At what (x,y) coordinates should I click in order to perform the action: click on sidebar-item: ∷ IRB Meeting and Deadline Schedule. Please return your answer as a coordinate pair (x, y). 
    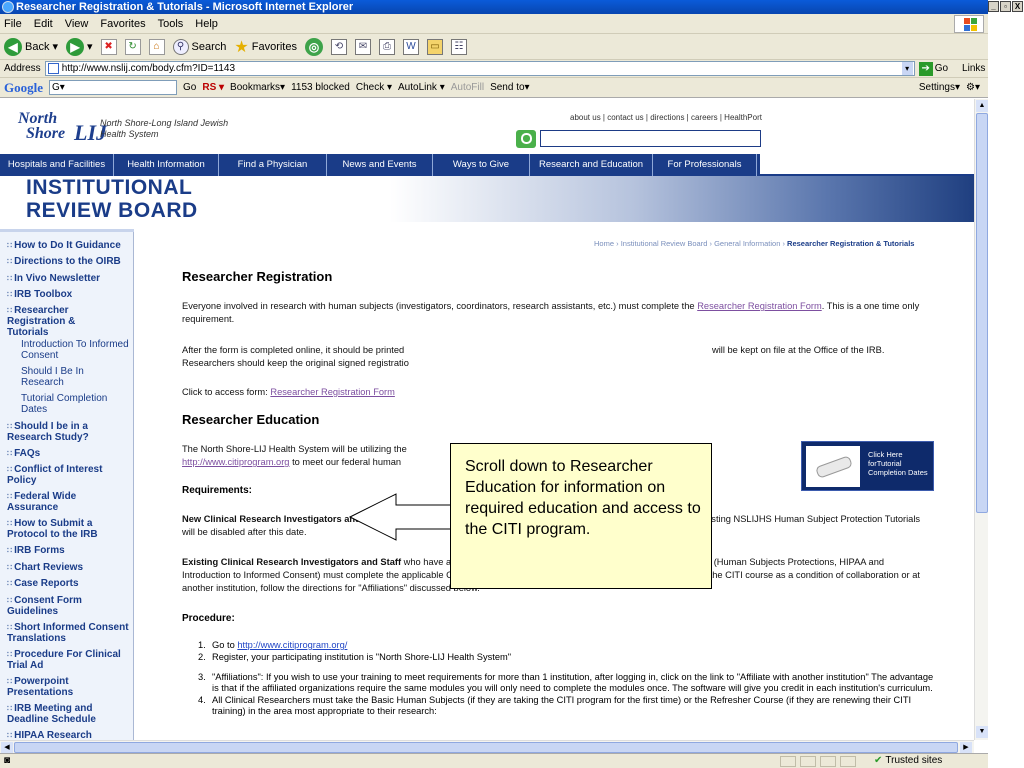
    Looking at the image, I should click on (70, 714).